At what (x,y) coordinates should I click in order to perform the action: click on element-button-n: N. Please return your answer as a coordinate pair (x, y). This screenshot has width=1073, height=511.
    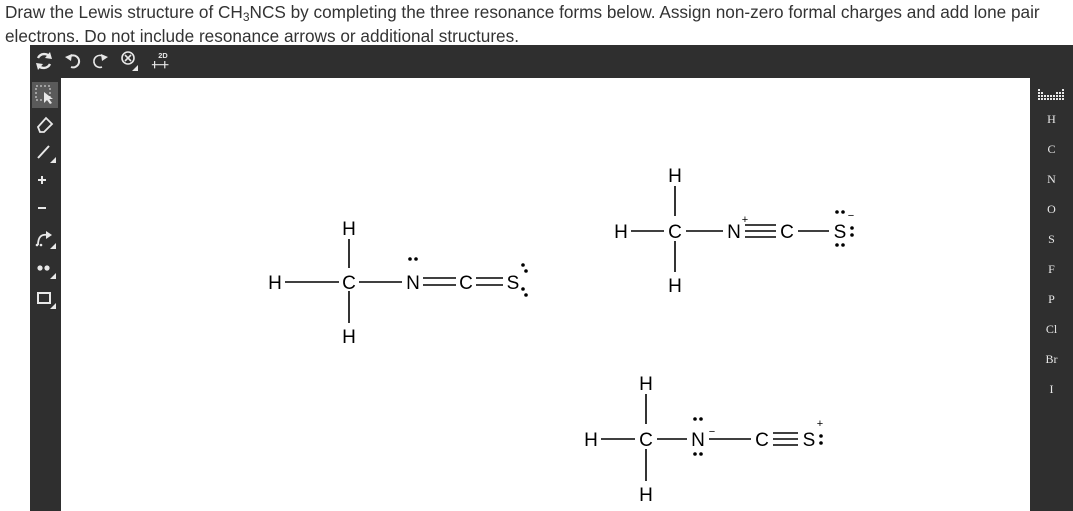
    Looking at the image, I should click on (1051, 179).